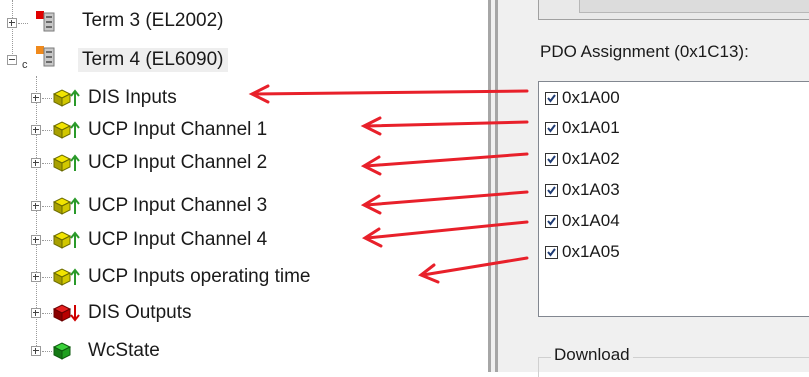  I want to click on expand-toggle-term3, so click(12, 23).